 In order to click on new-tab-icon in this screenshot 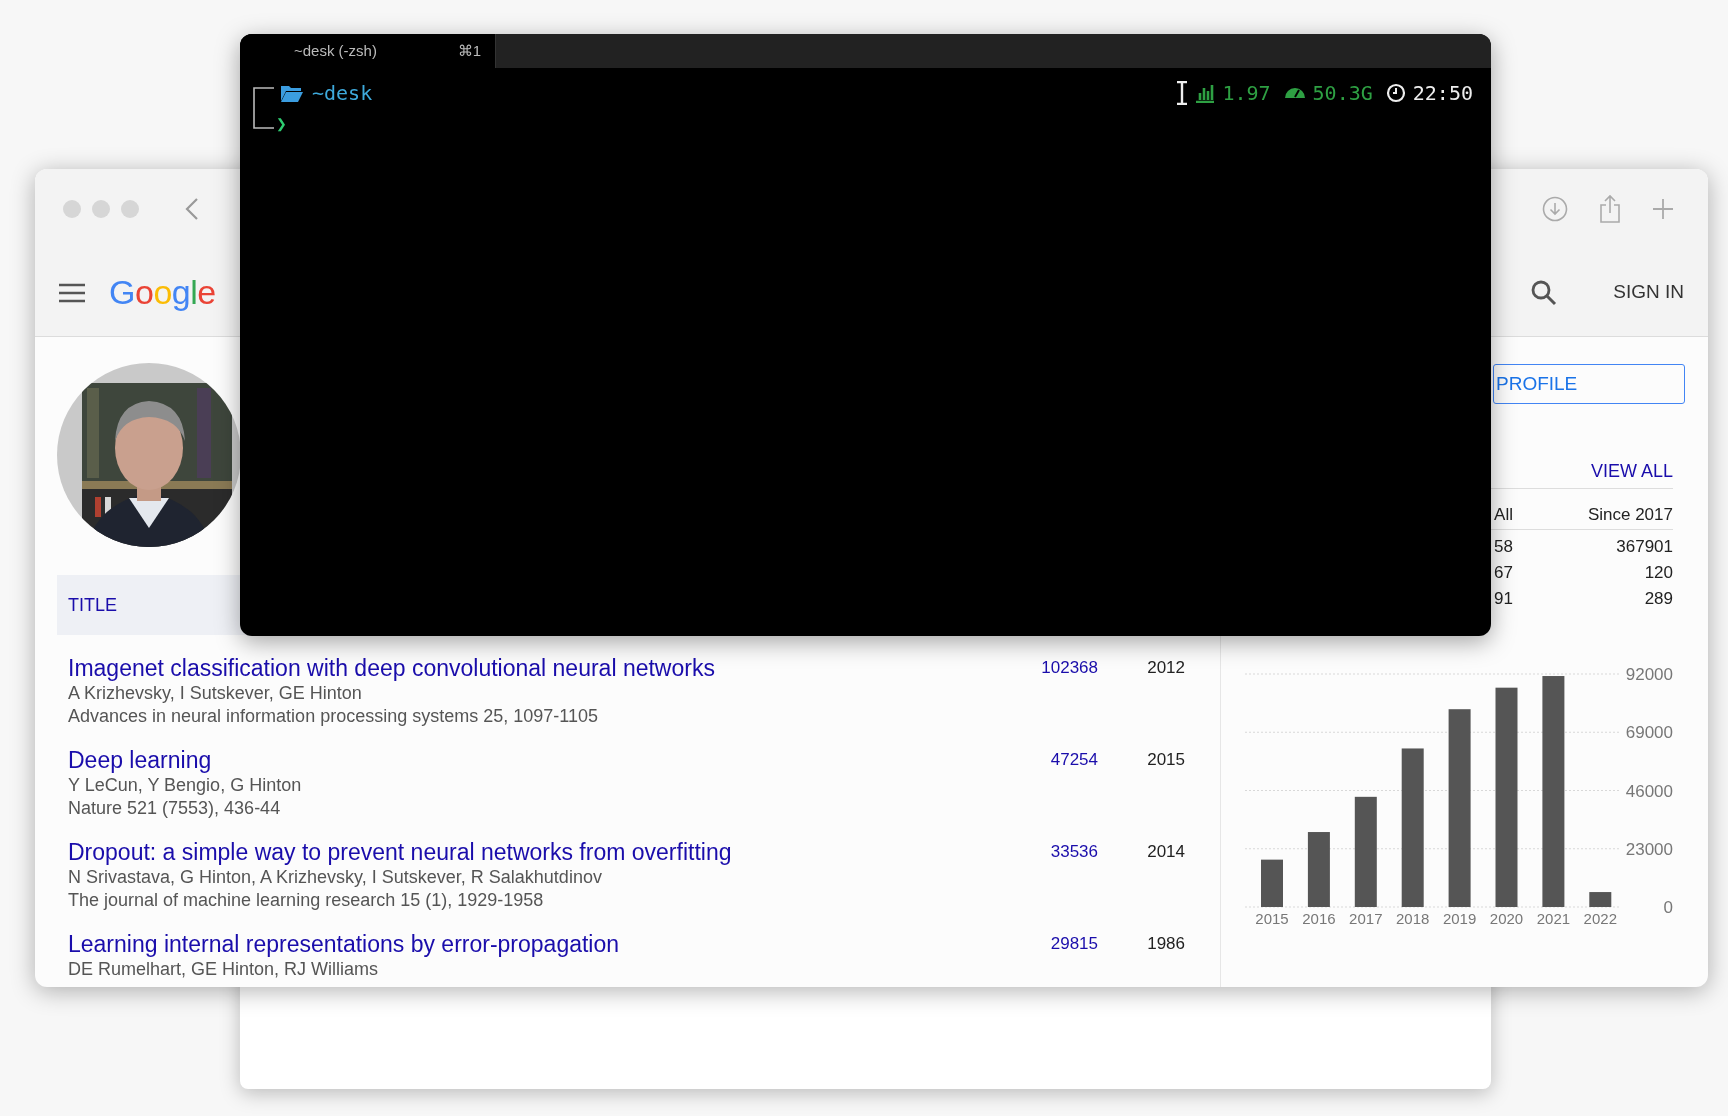, I will do `click(1663, 209)`.